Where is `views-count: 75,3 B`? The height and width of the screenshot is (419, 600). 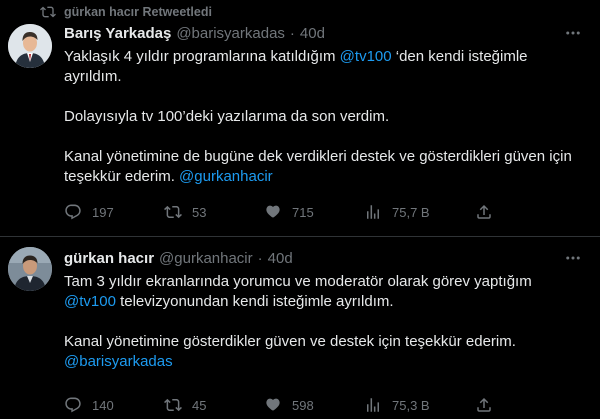 views-count: 75,3 B is located at coordinates (411, 405).